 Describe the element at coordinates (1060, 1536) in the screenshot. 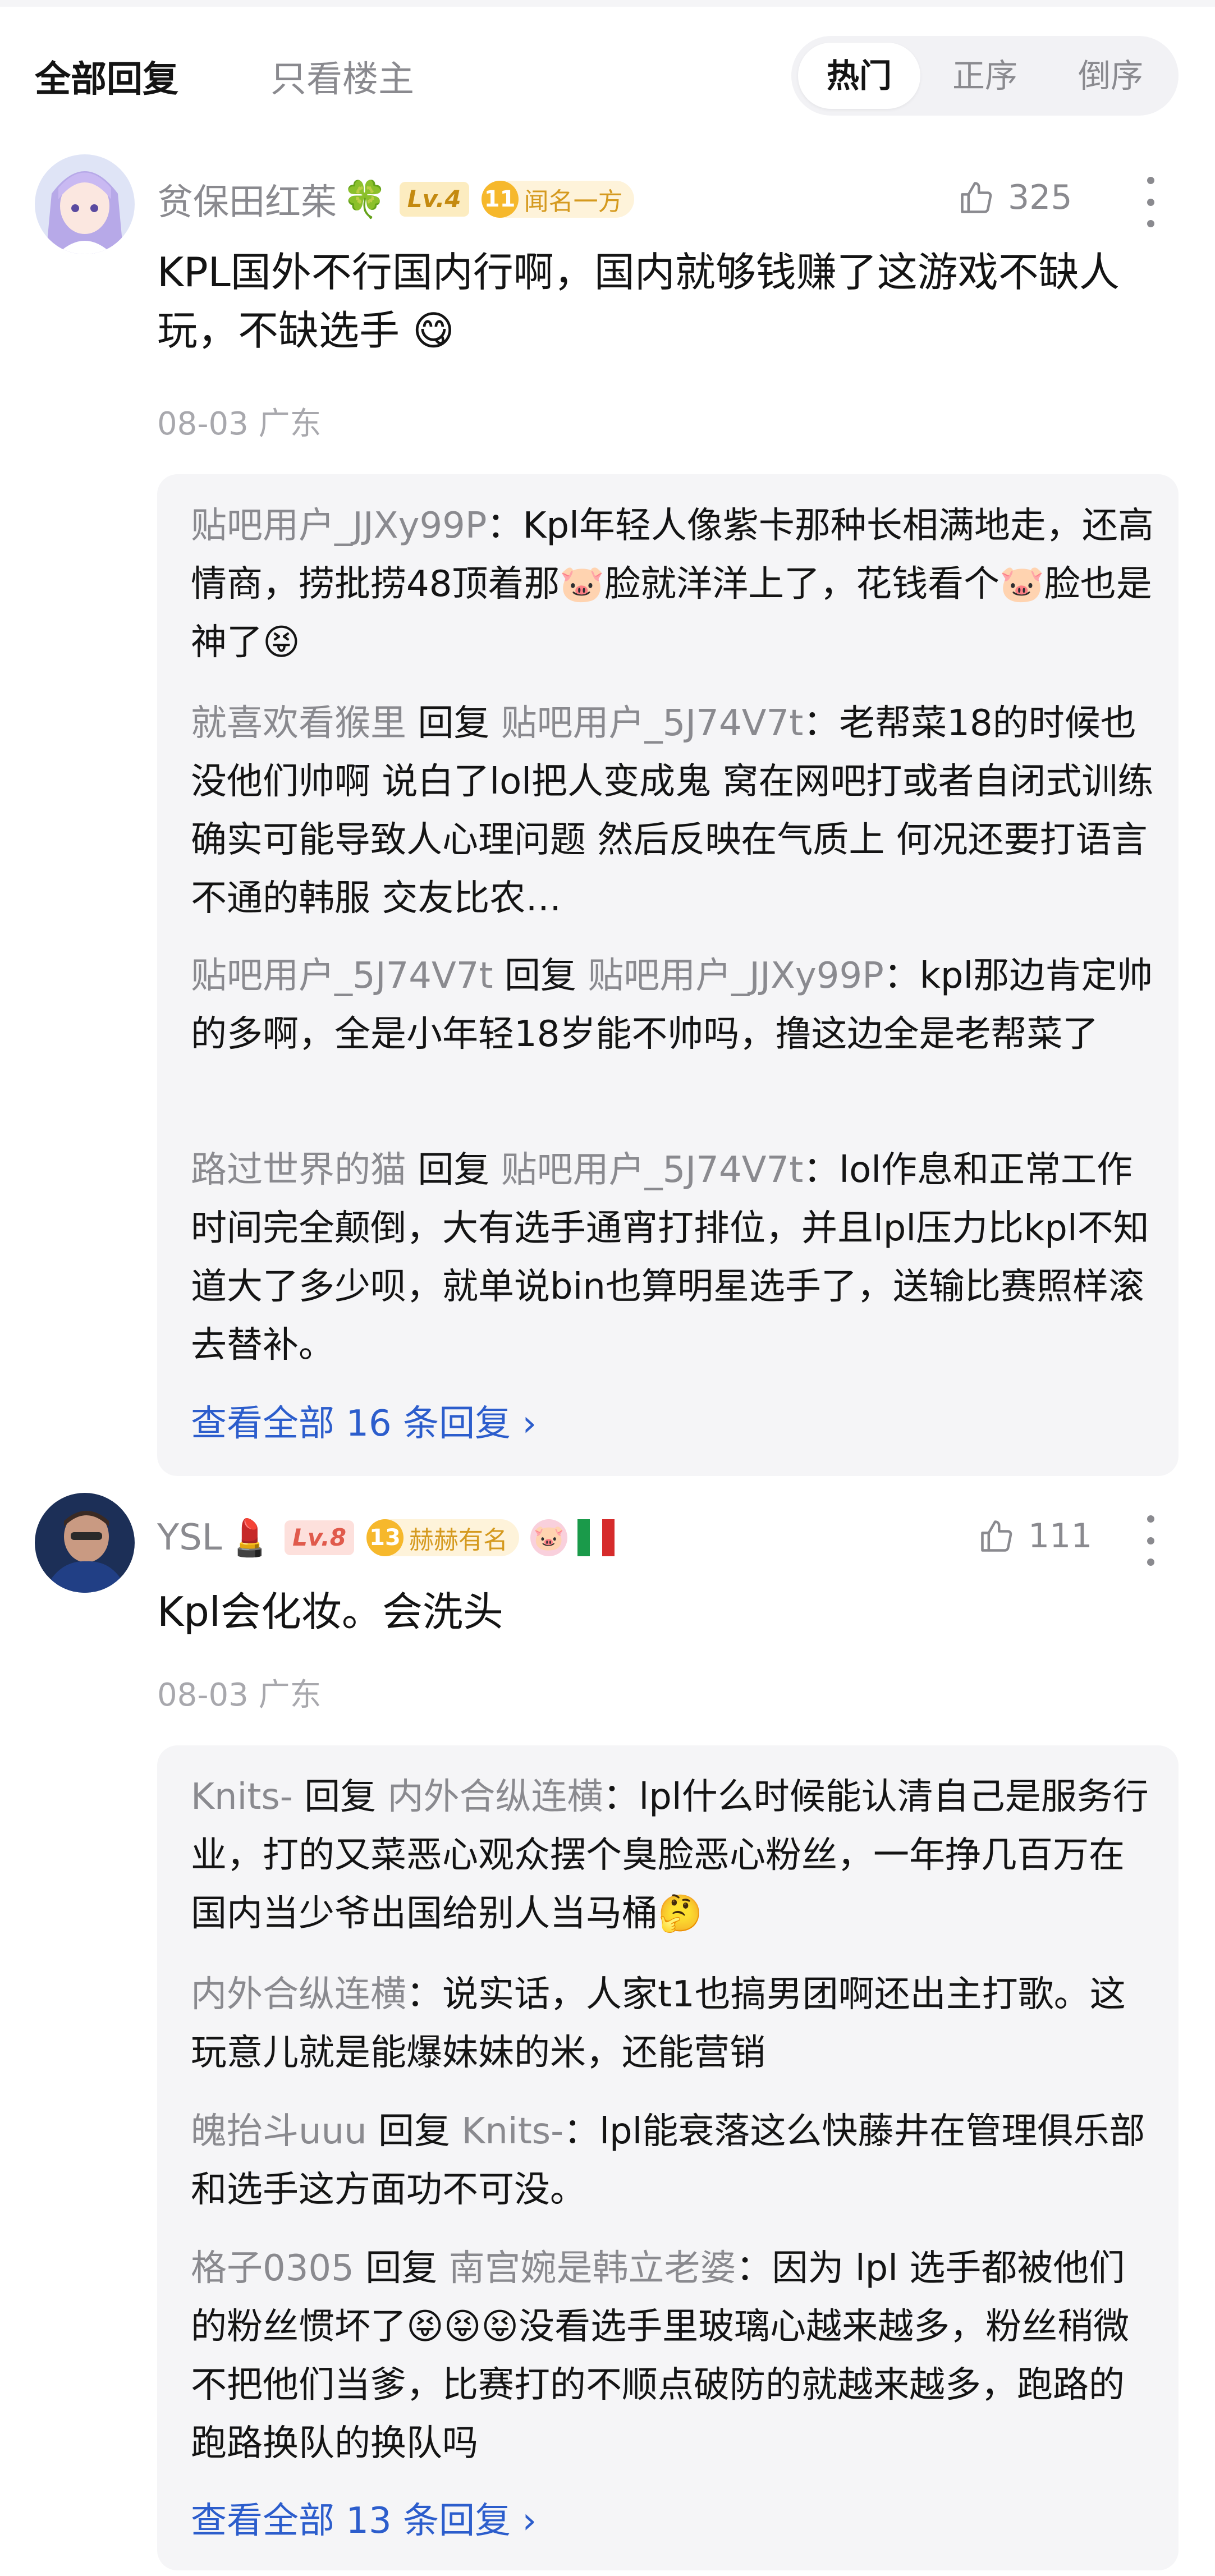

I see `like-count: 111` at that location.